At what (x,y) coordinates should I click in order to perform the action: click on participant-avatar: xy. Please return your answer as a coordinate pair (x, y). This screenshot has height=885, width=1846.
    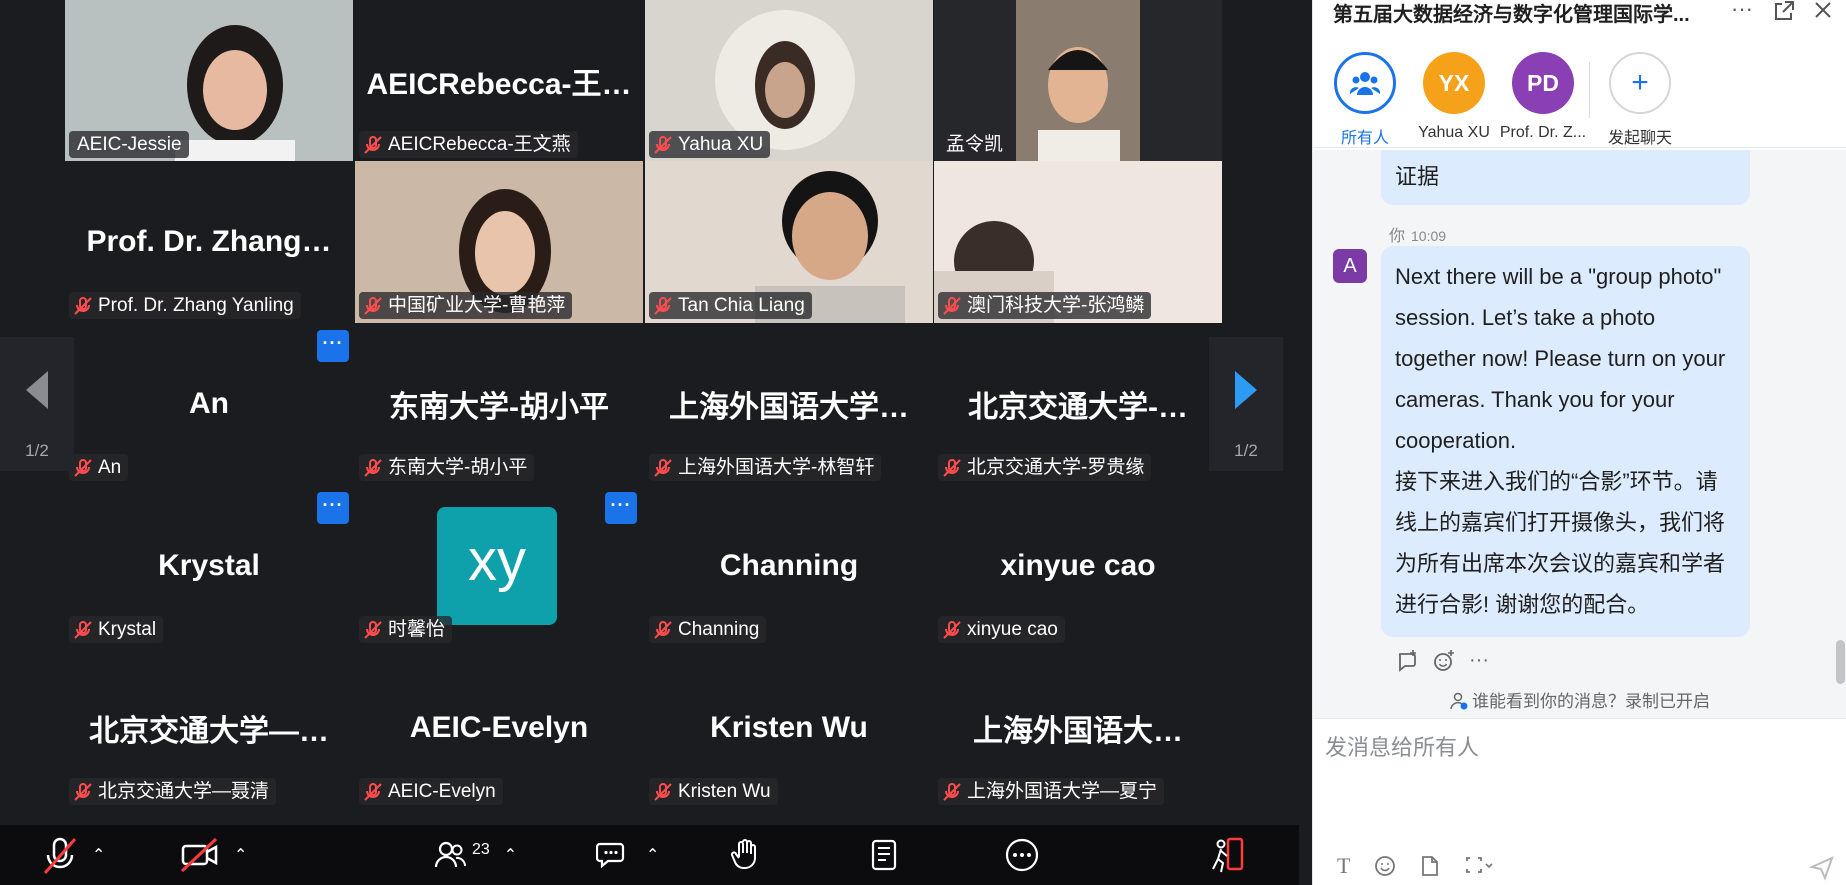
    Looking at the image, I should click on (497, 566).